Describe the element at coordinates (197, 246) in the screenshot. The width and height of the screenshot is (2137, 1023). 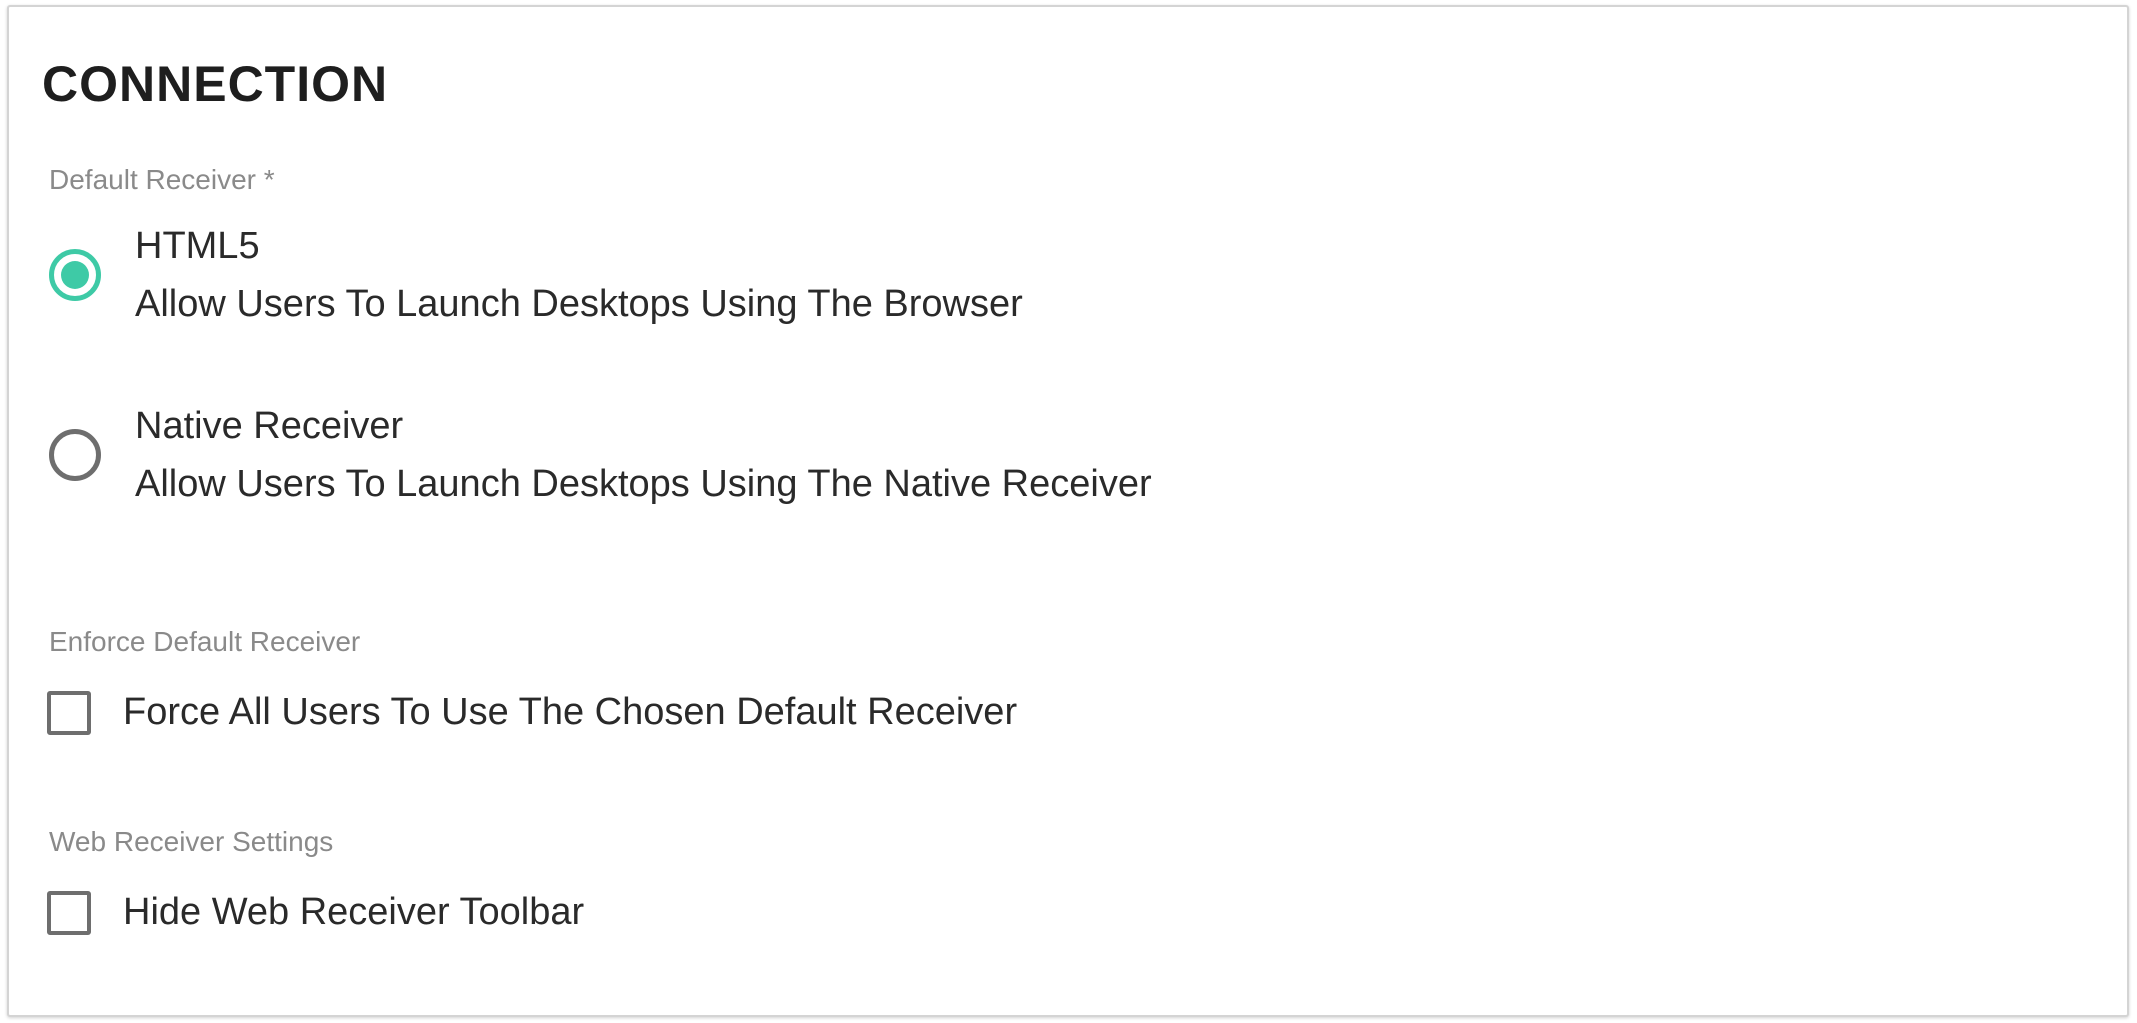
I see `radio-title-html5: HTML5` at that location.